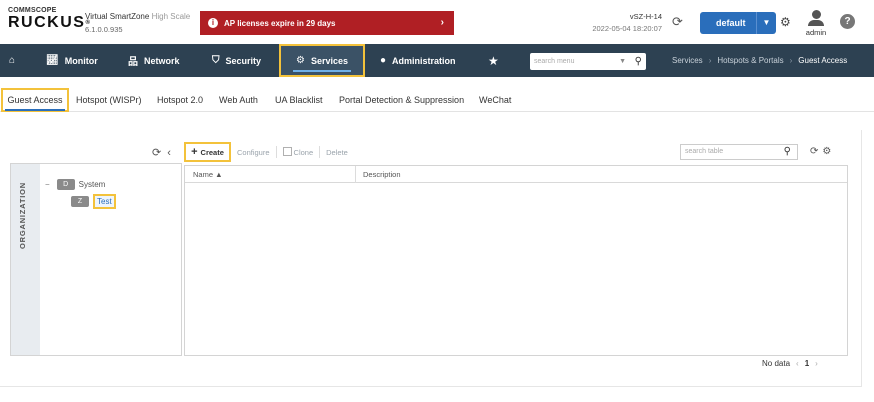  What do you see at coordinates (133, 62) in the screenshot?
I see `network-icon: 品` at bounding box center [133, 62].